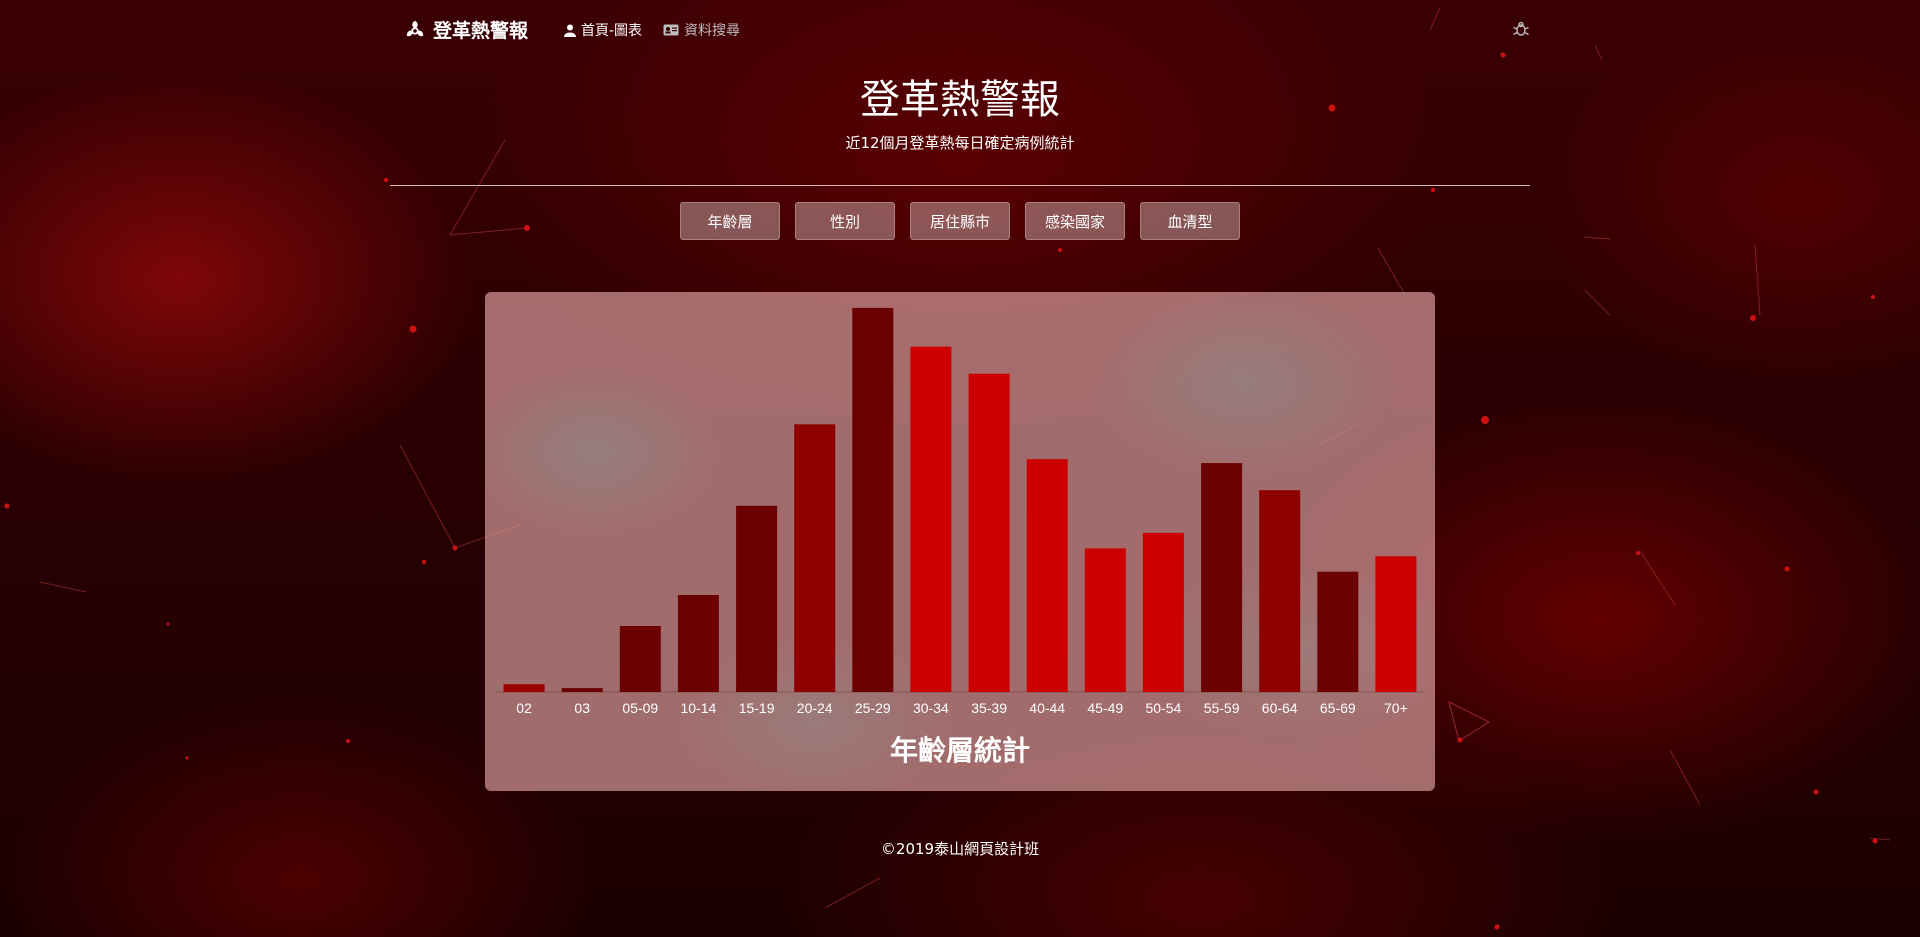 The height and width of the screenshot is (937, 1920). Describe the element at coordinates (931, 708) in the screenshot. I see `x-tick-label: 30-34` at that location.